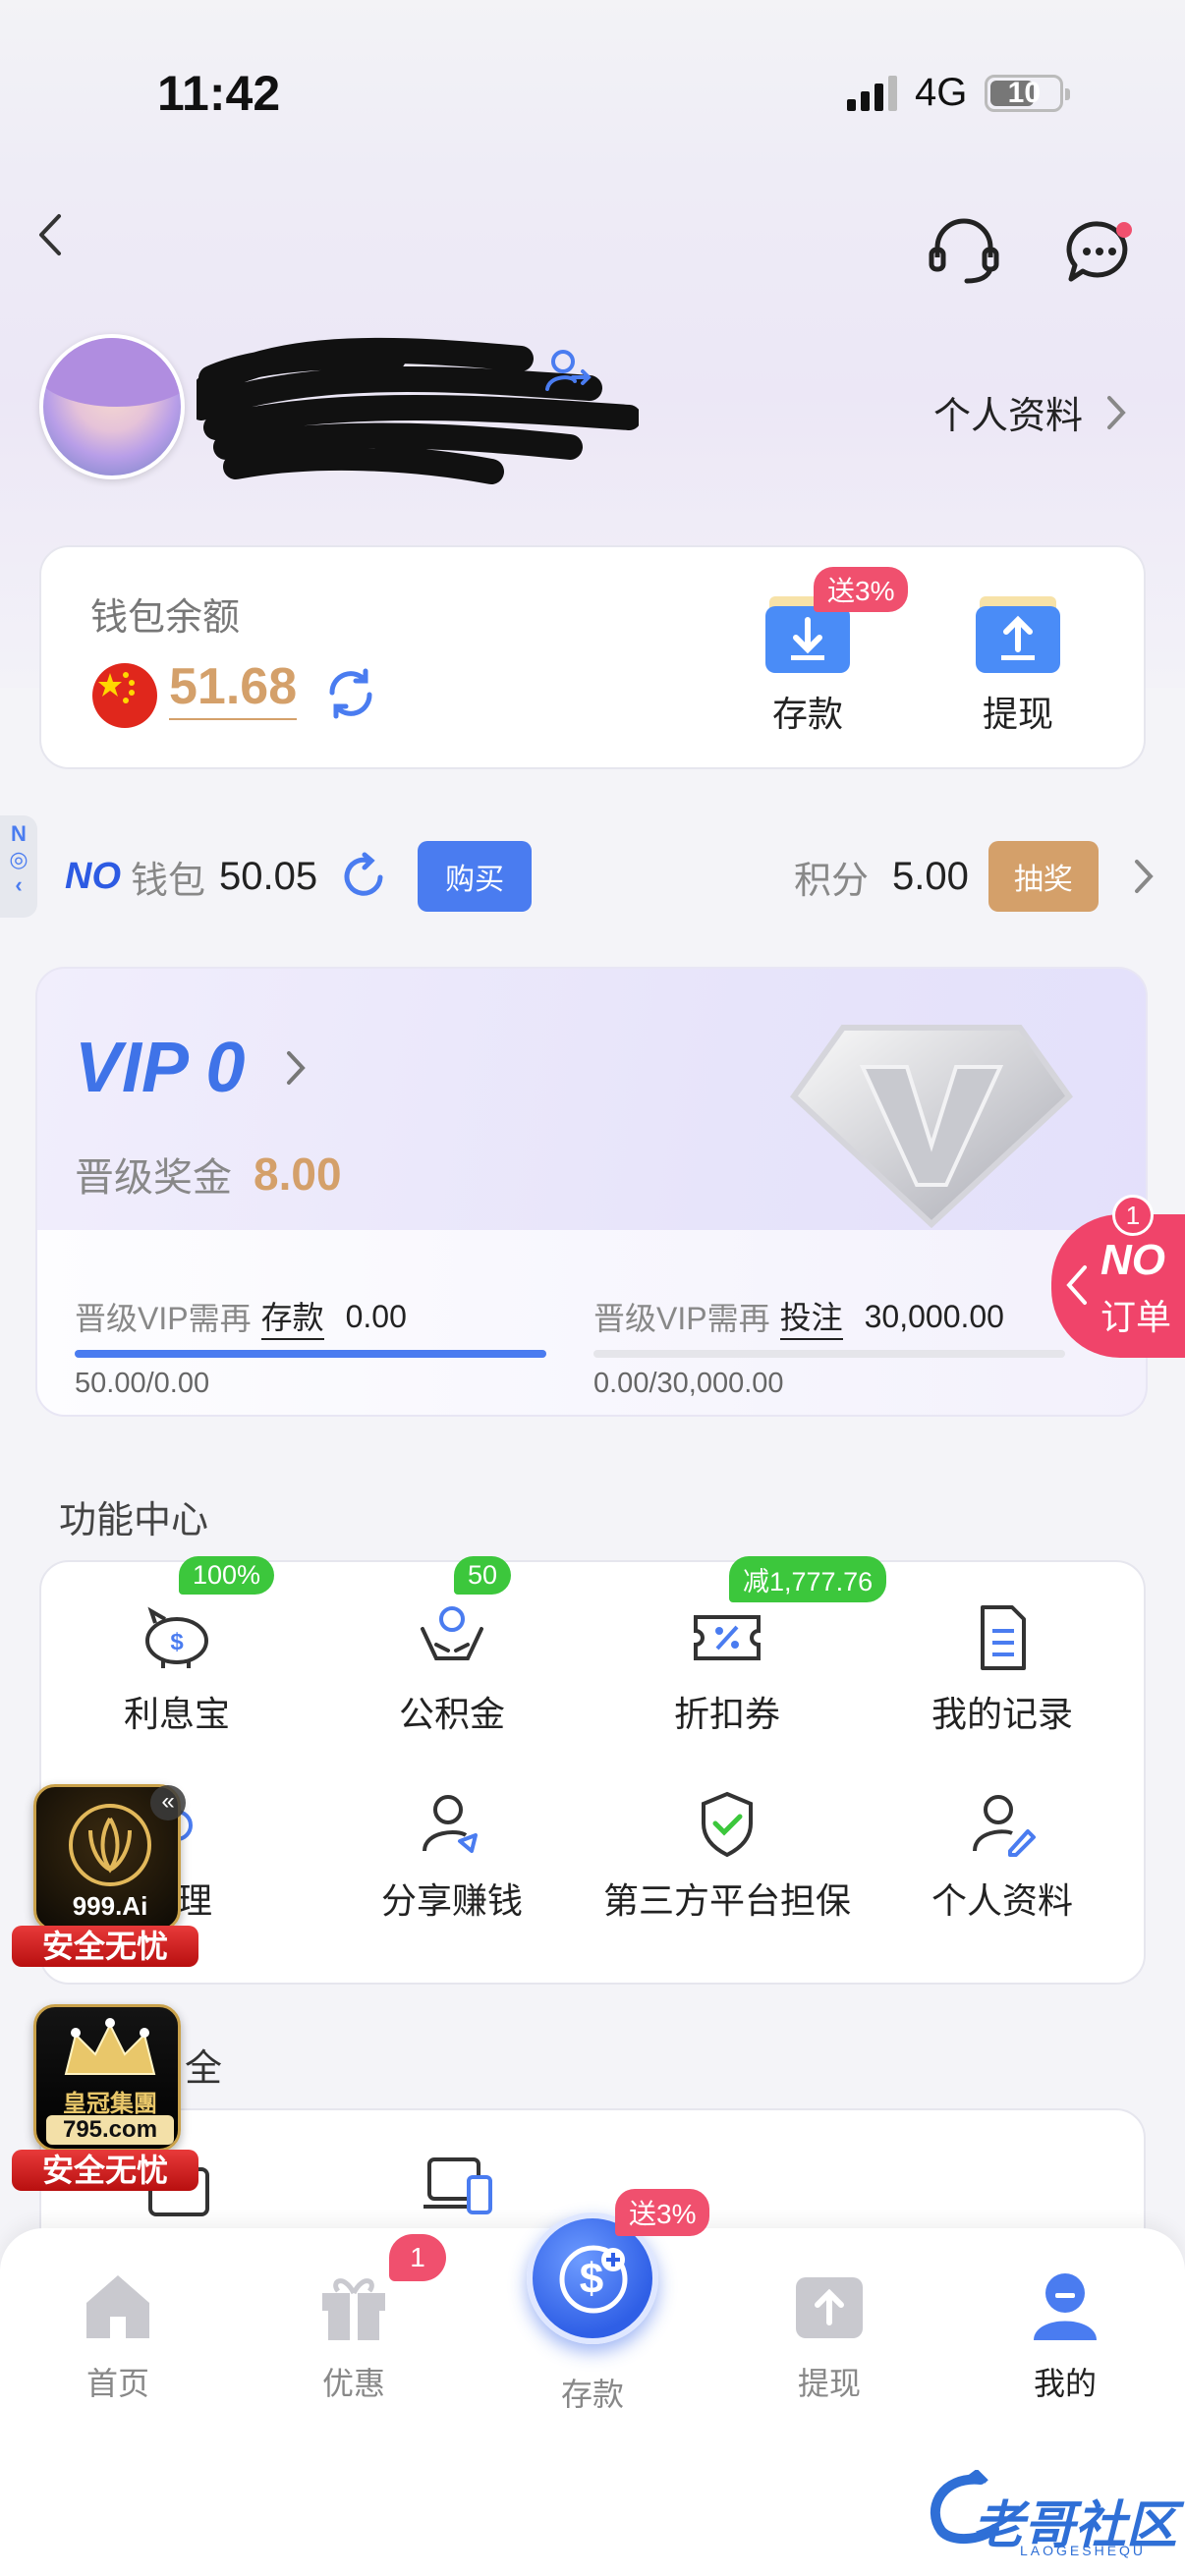  I want to click on fn-label: 折扣券, so click(726, 1714).